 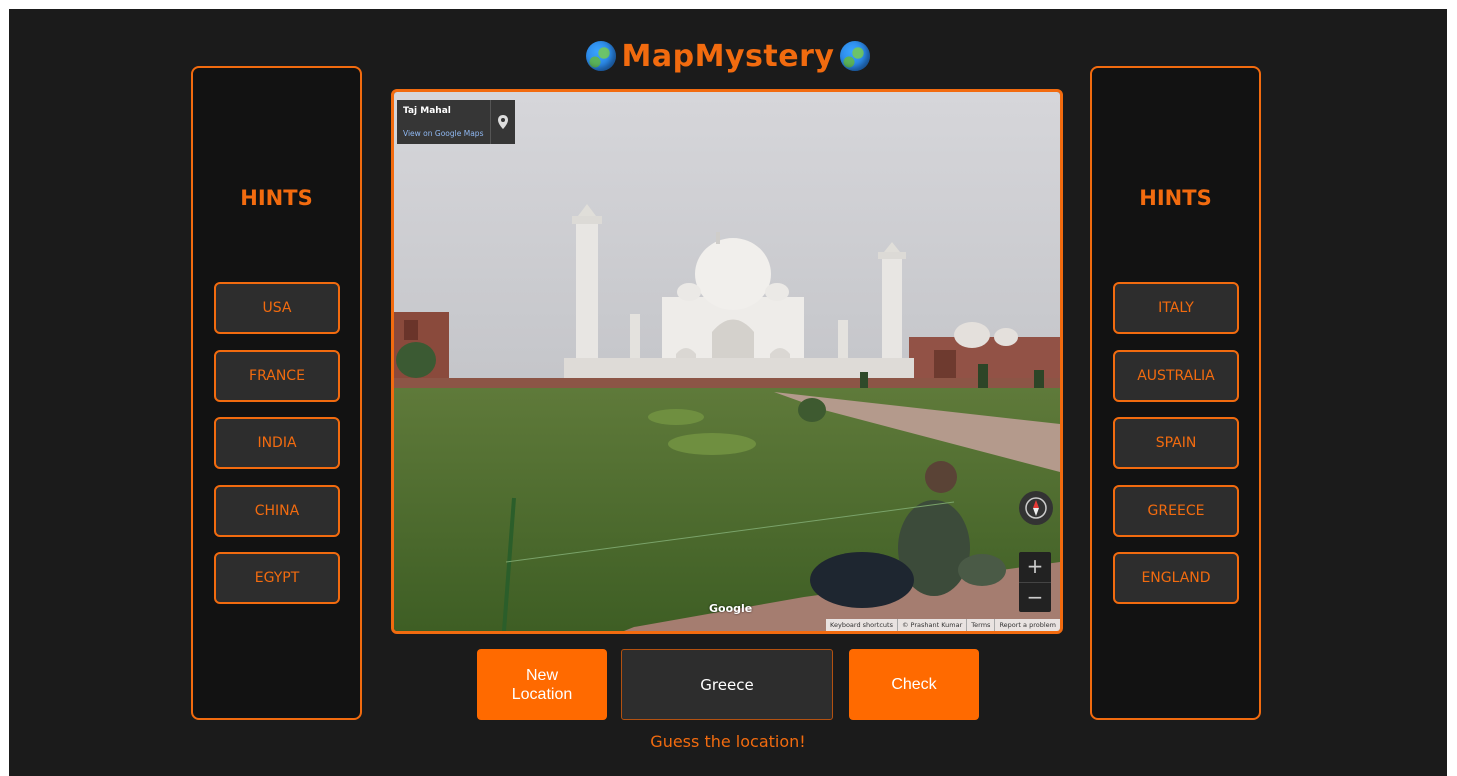 What do you see at coordinates (1176, 578) in the screenshot?
I see `hint-button-england: ENGLAND` at bounding box center [1176, 578].